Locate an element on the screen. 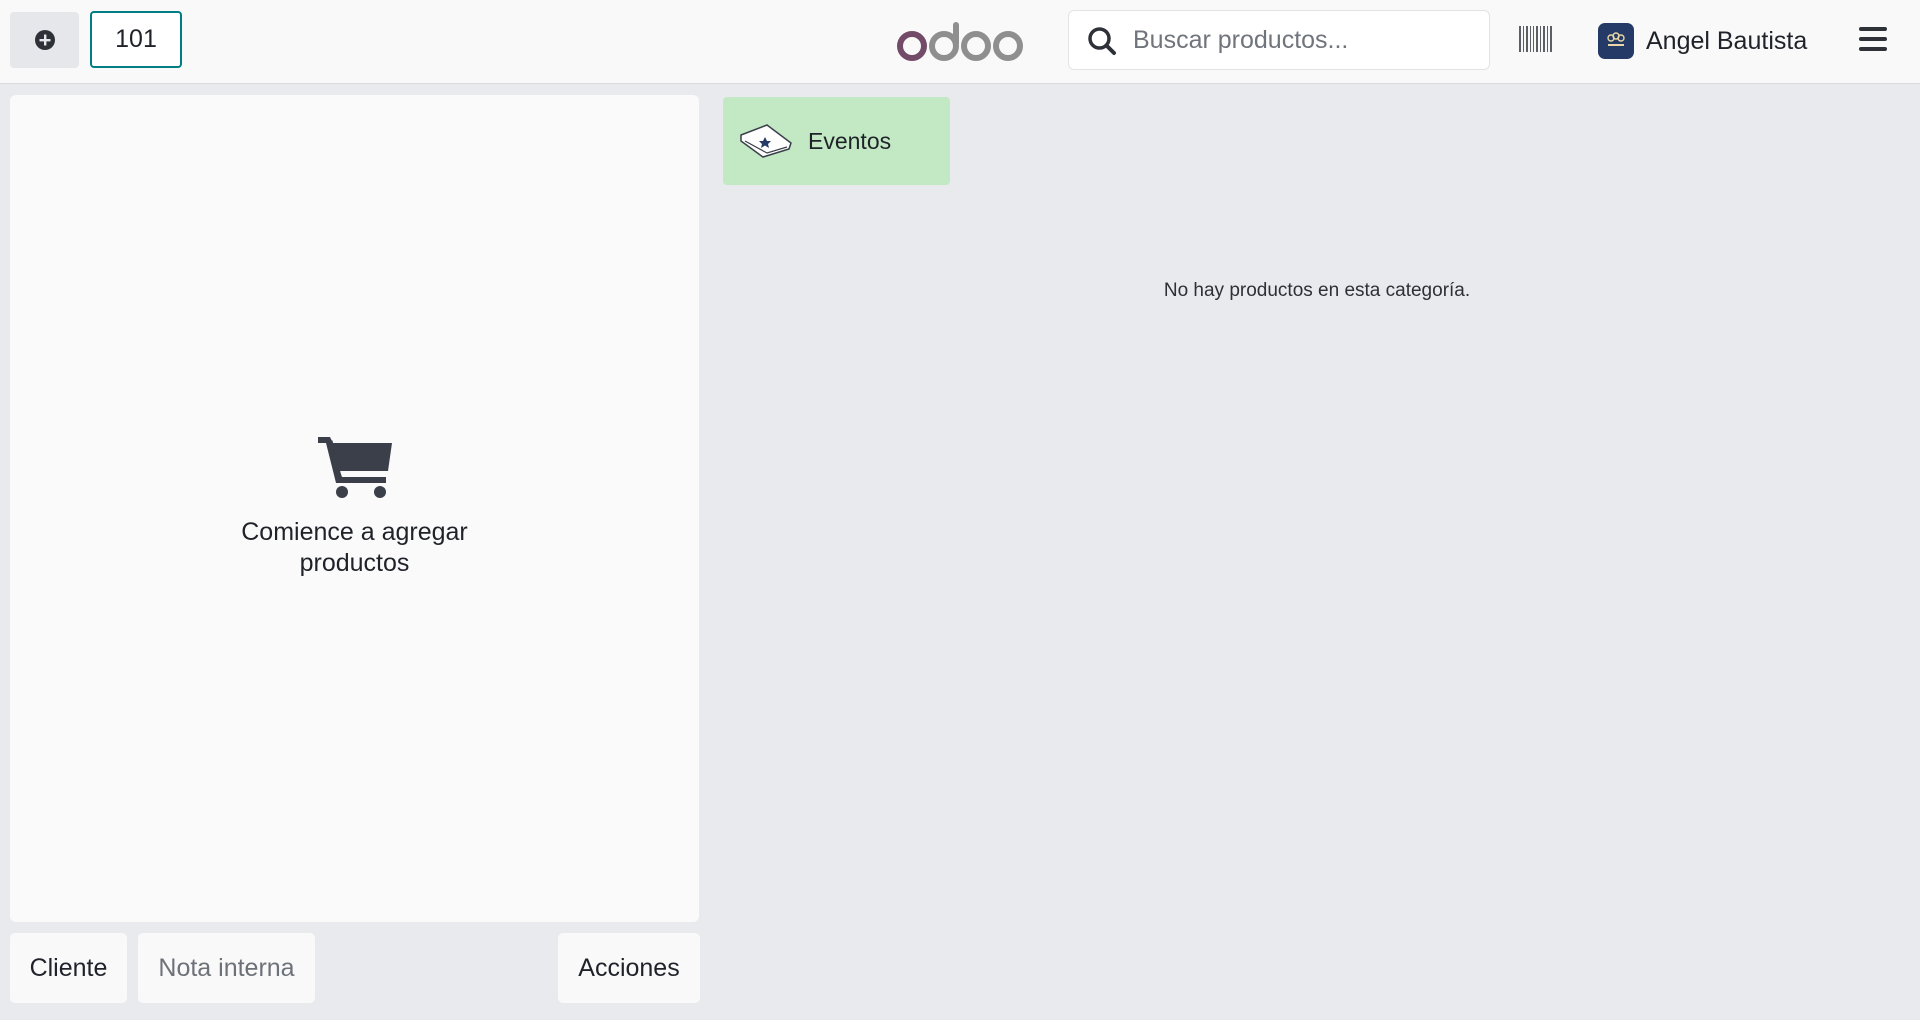 The height and width of the screenshot is (1020, 1920). shopping-cart-icon is located at coordinates (354, 467).